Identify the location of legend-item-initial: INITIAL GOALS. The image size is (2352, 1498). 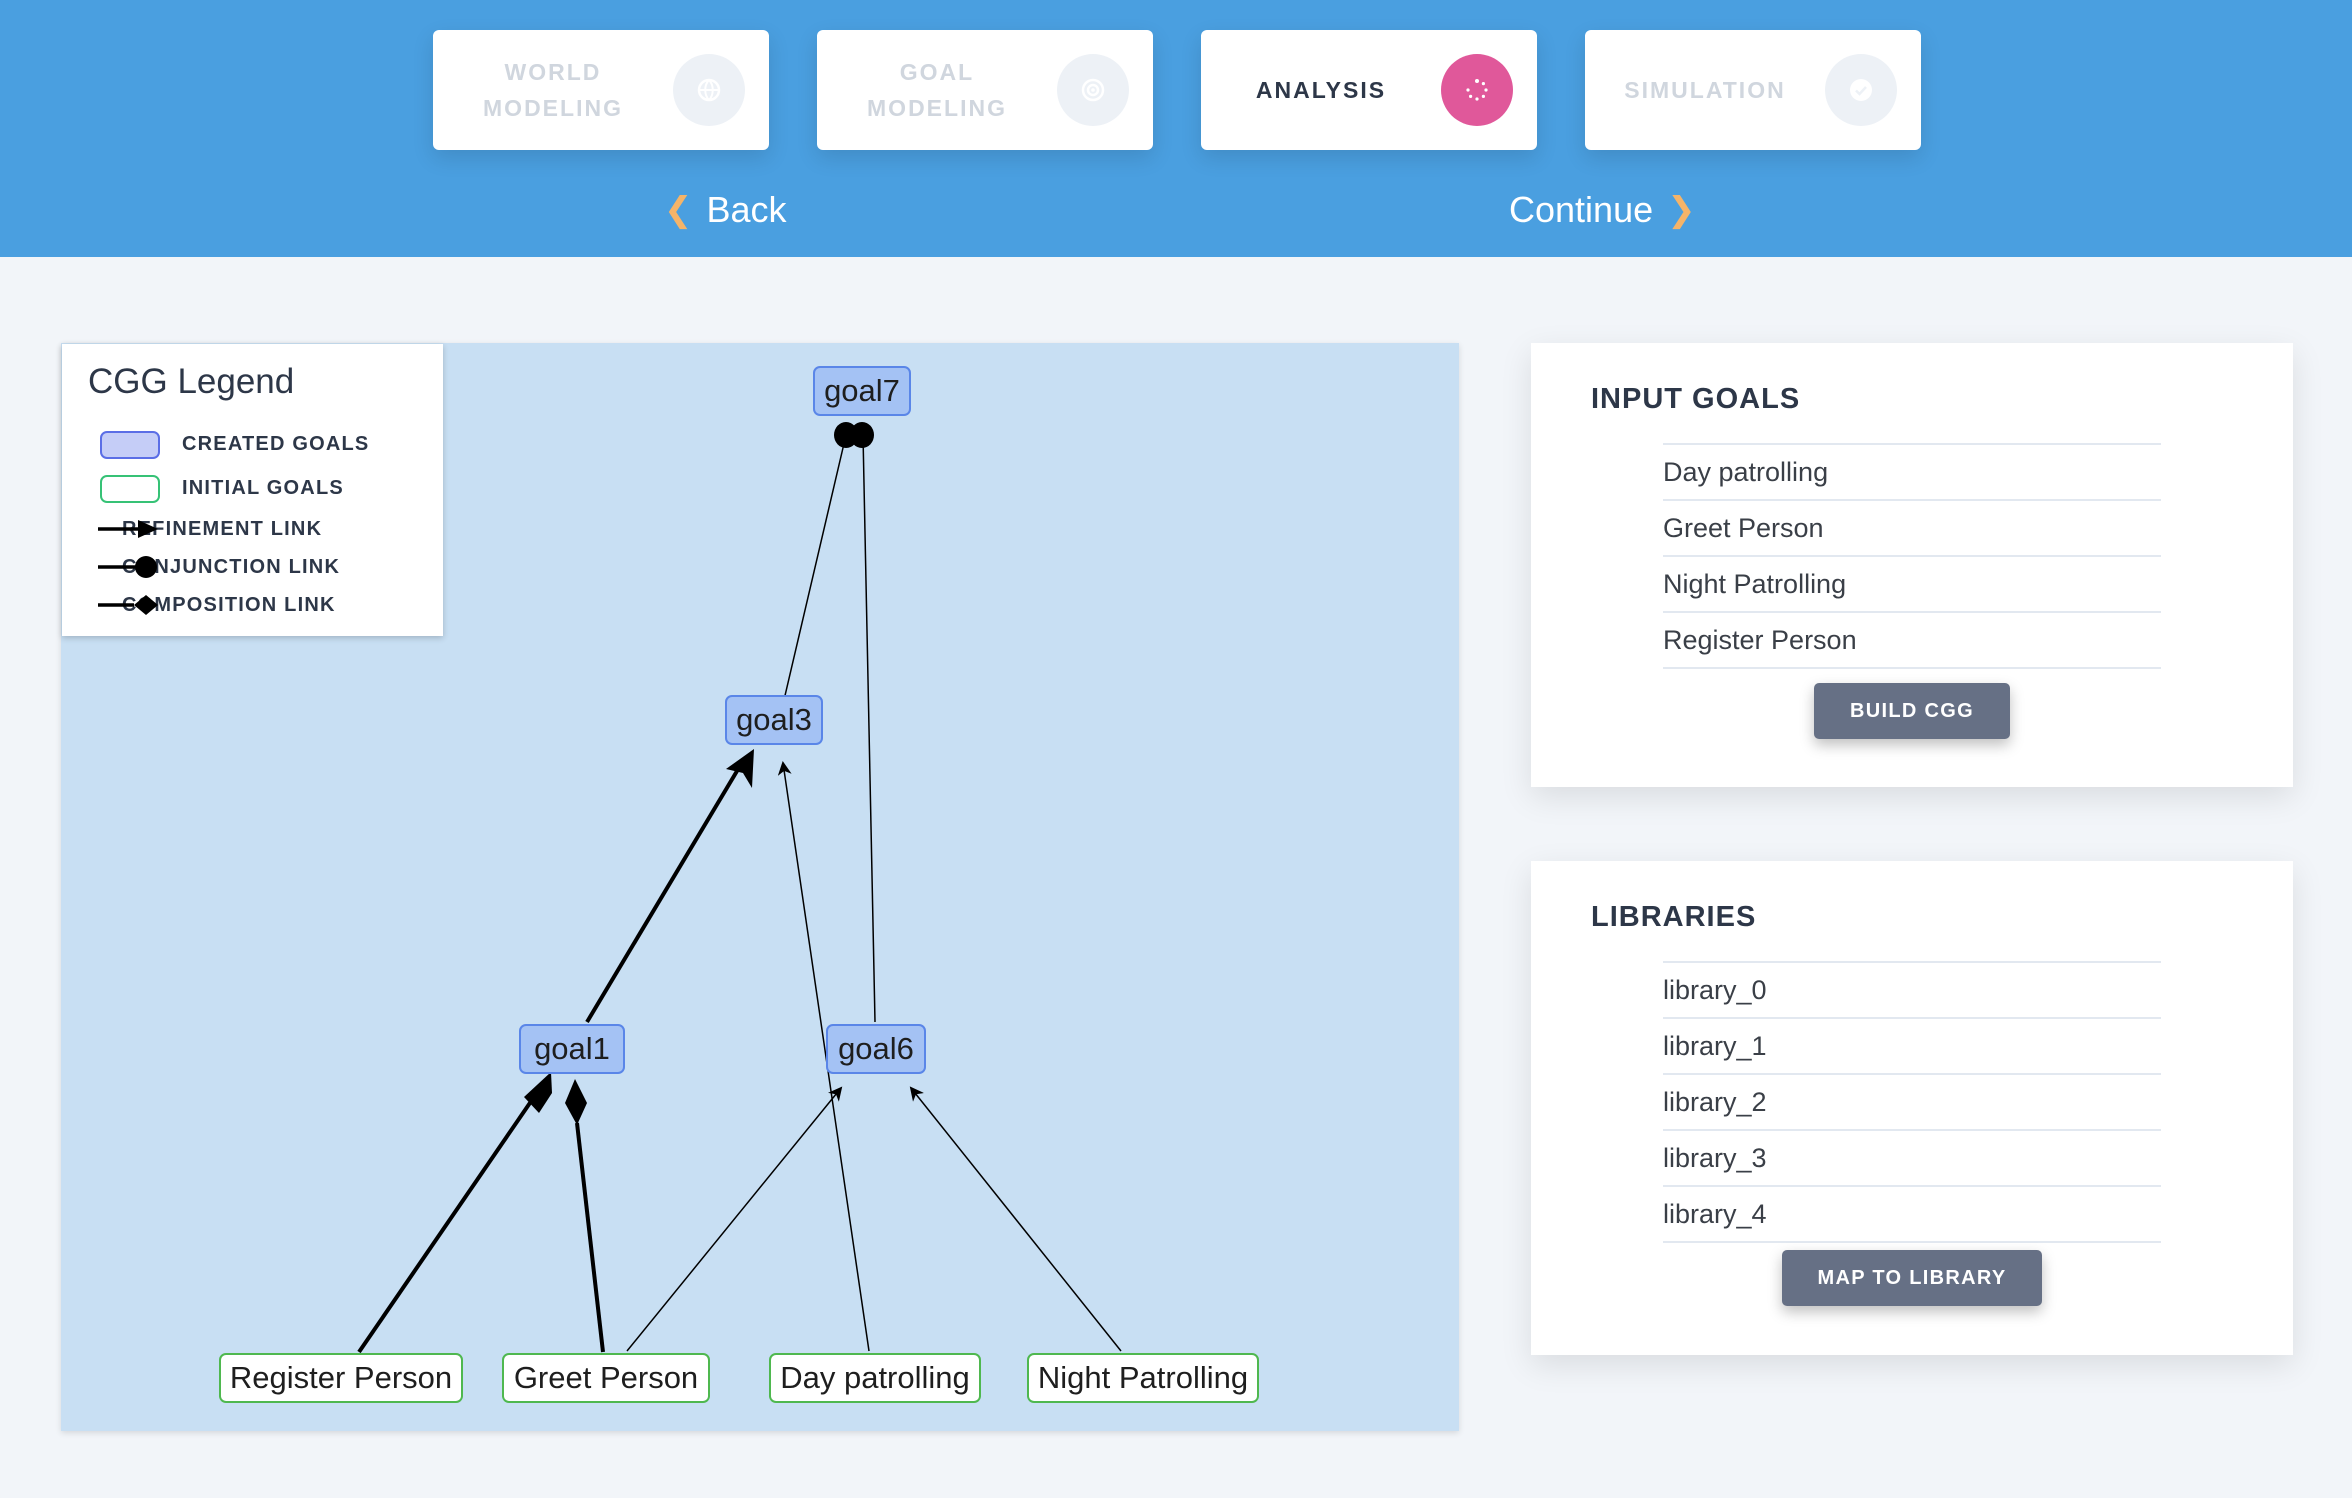
(221, 488).